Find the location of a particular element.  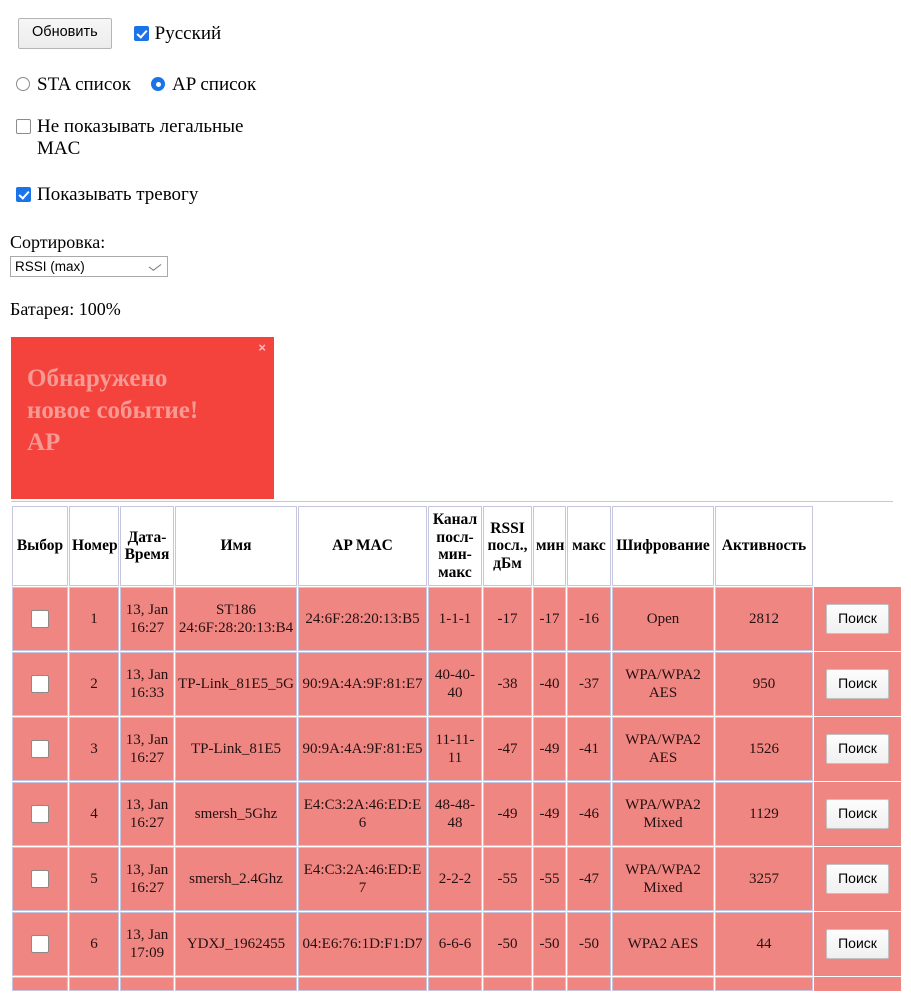

cell-rssi-max: -37 is located at coordinates (589, 684).